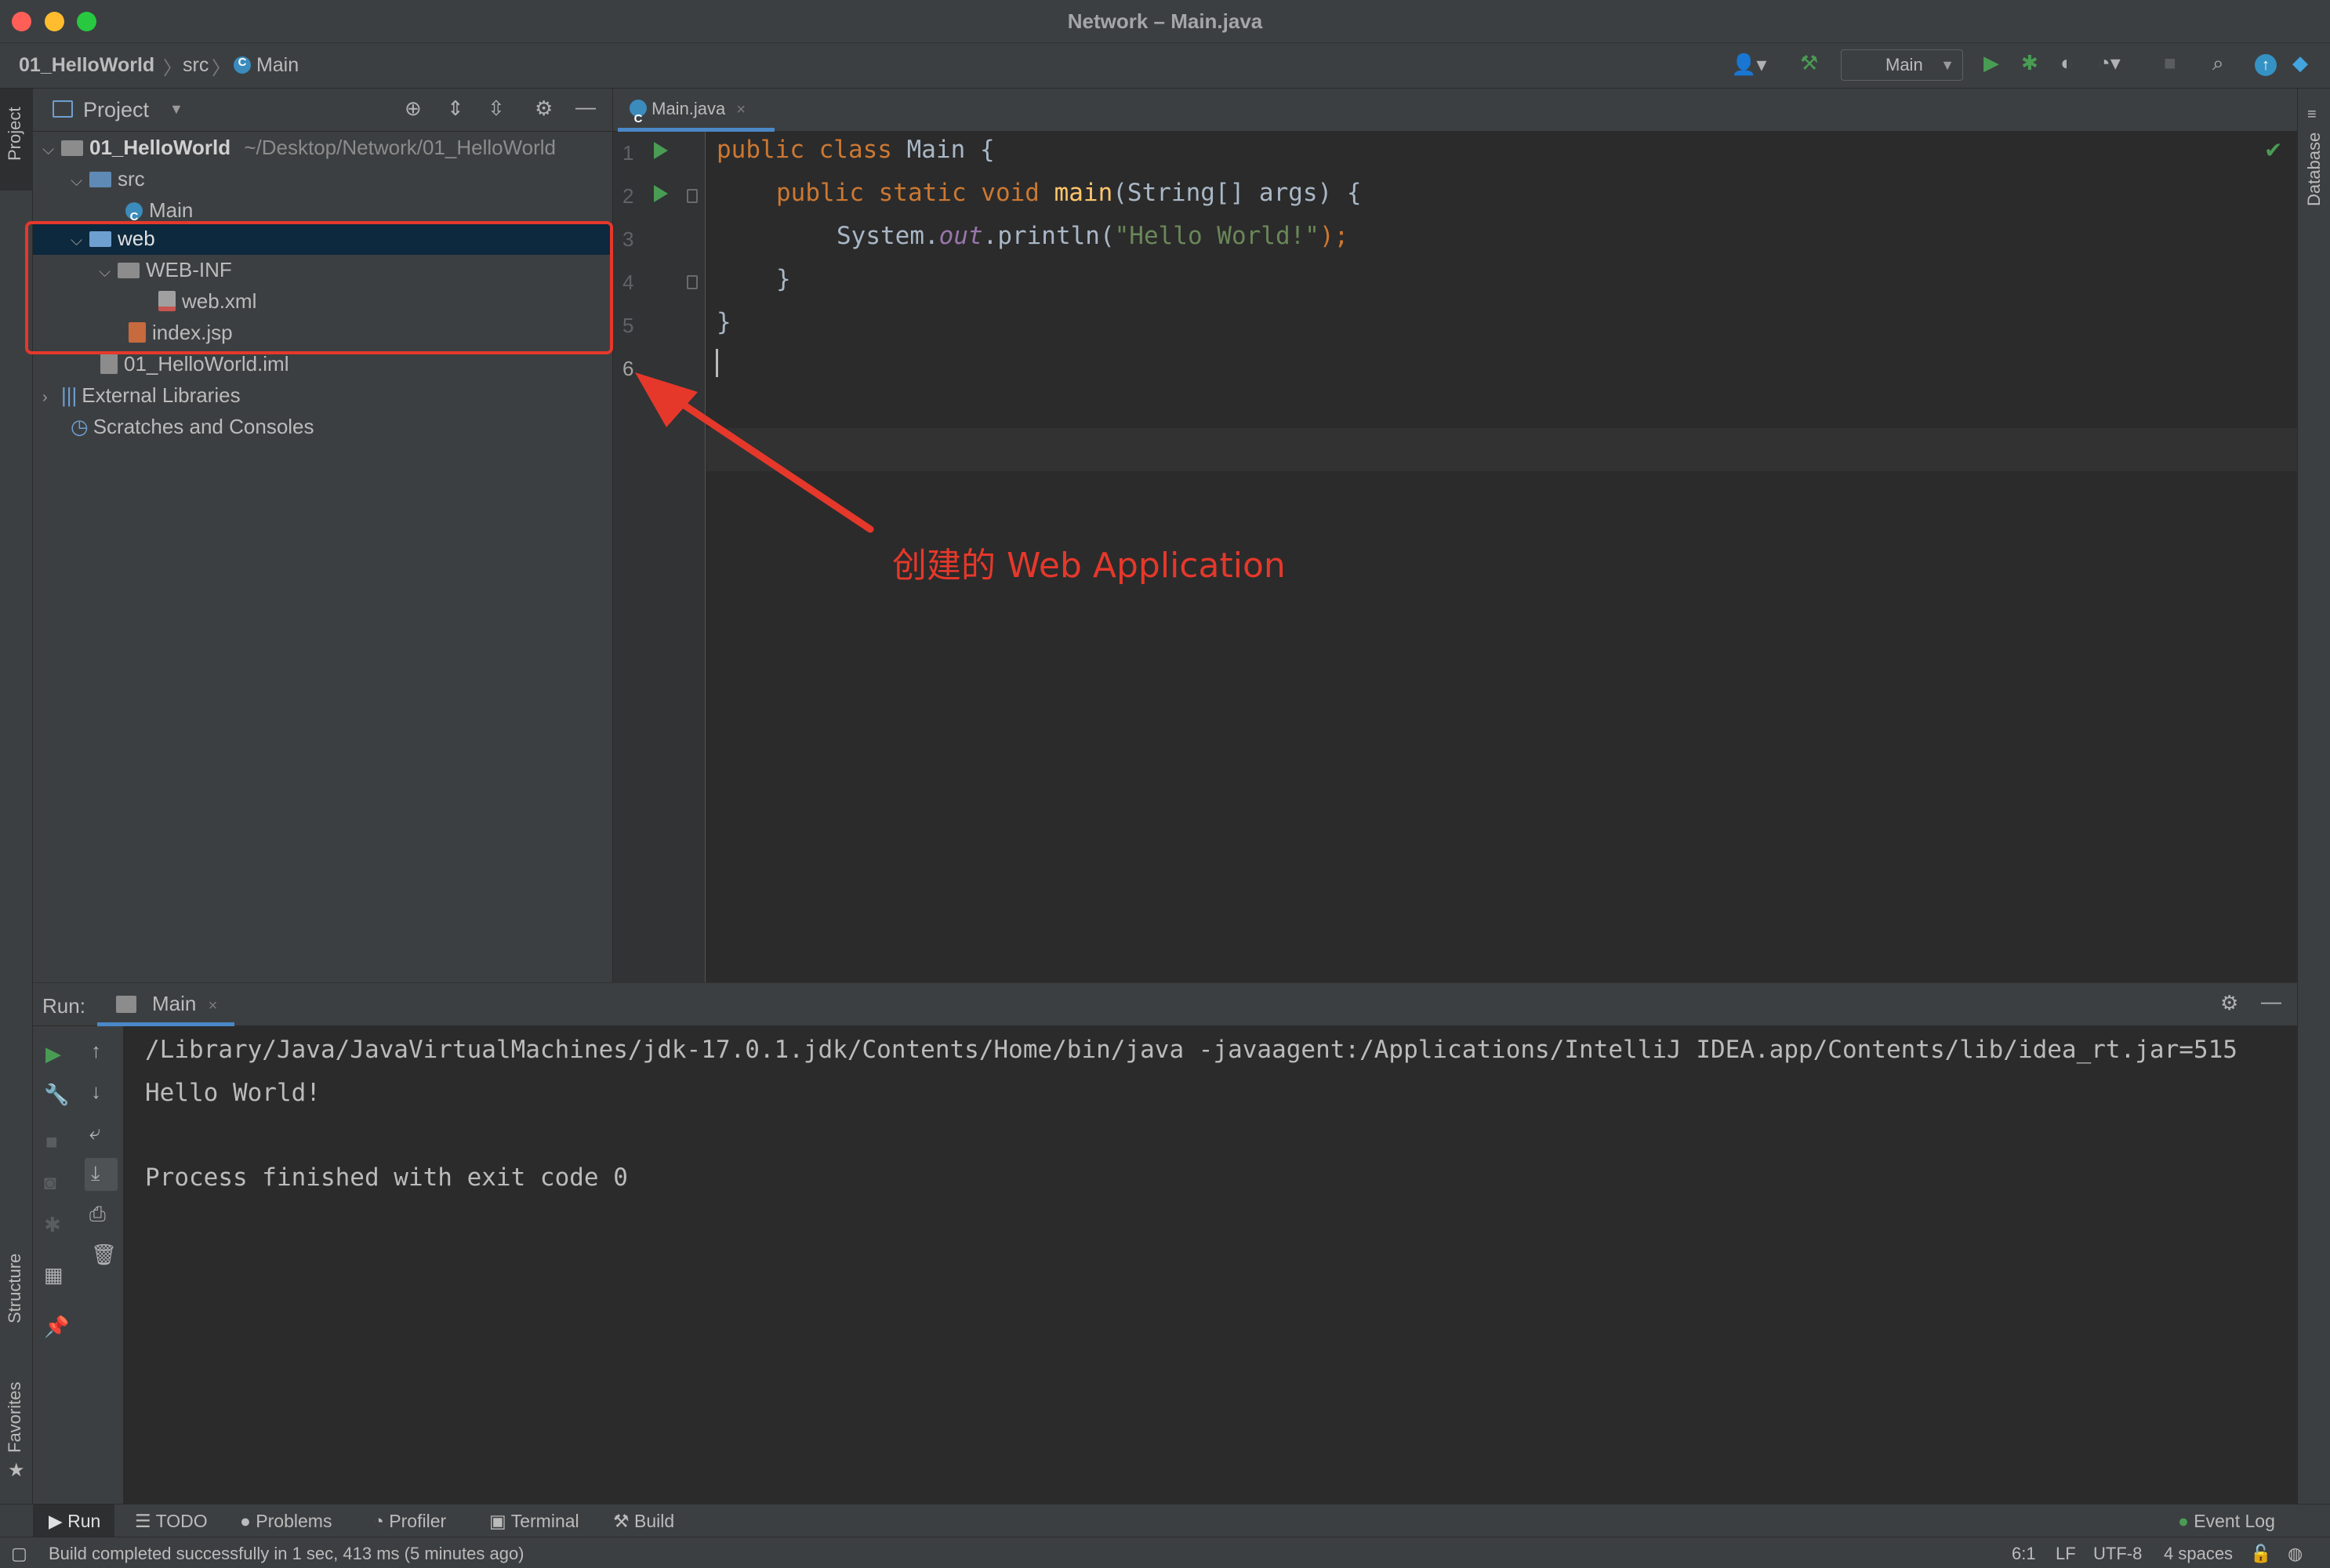  I want to click on tree-item-external-libraries: › ||| External Libraries, so click(141, 395).